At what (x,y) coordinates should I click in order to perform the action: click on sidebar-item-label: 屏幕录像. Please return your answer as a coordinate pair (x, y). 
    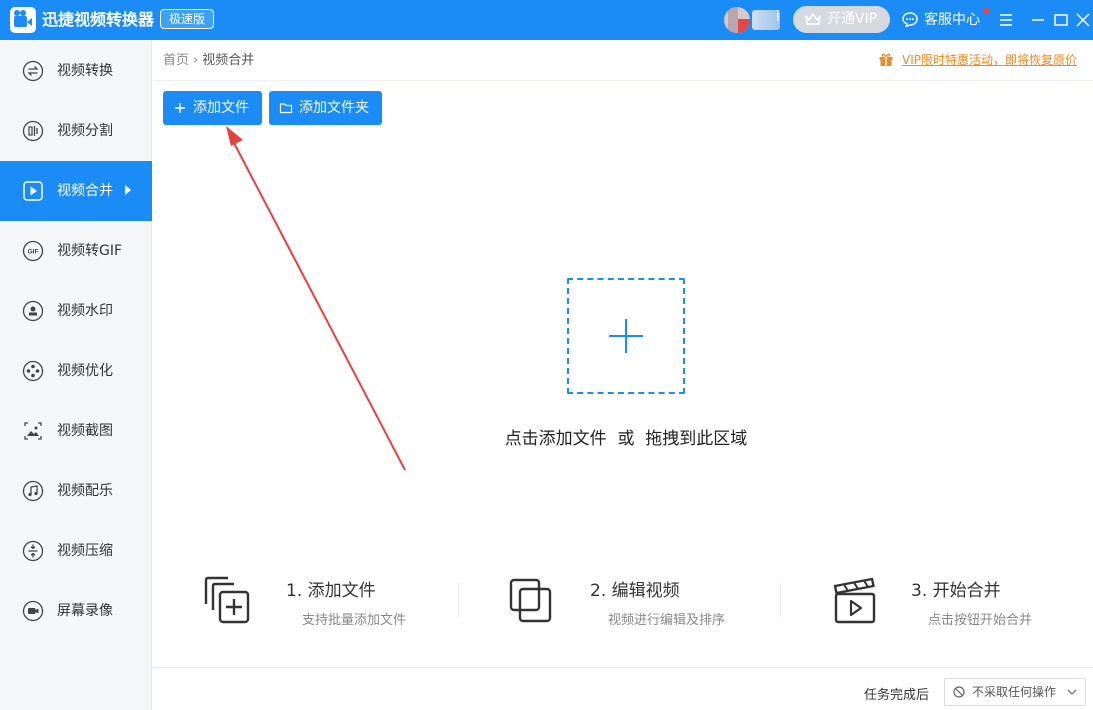
    Looking at the image, I should click on (85, 611).